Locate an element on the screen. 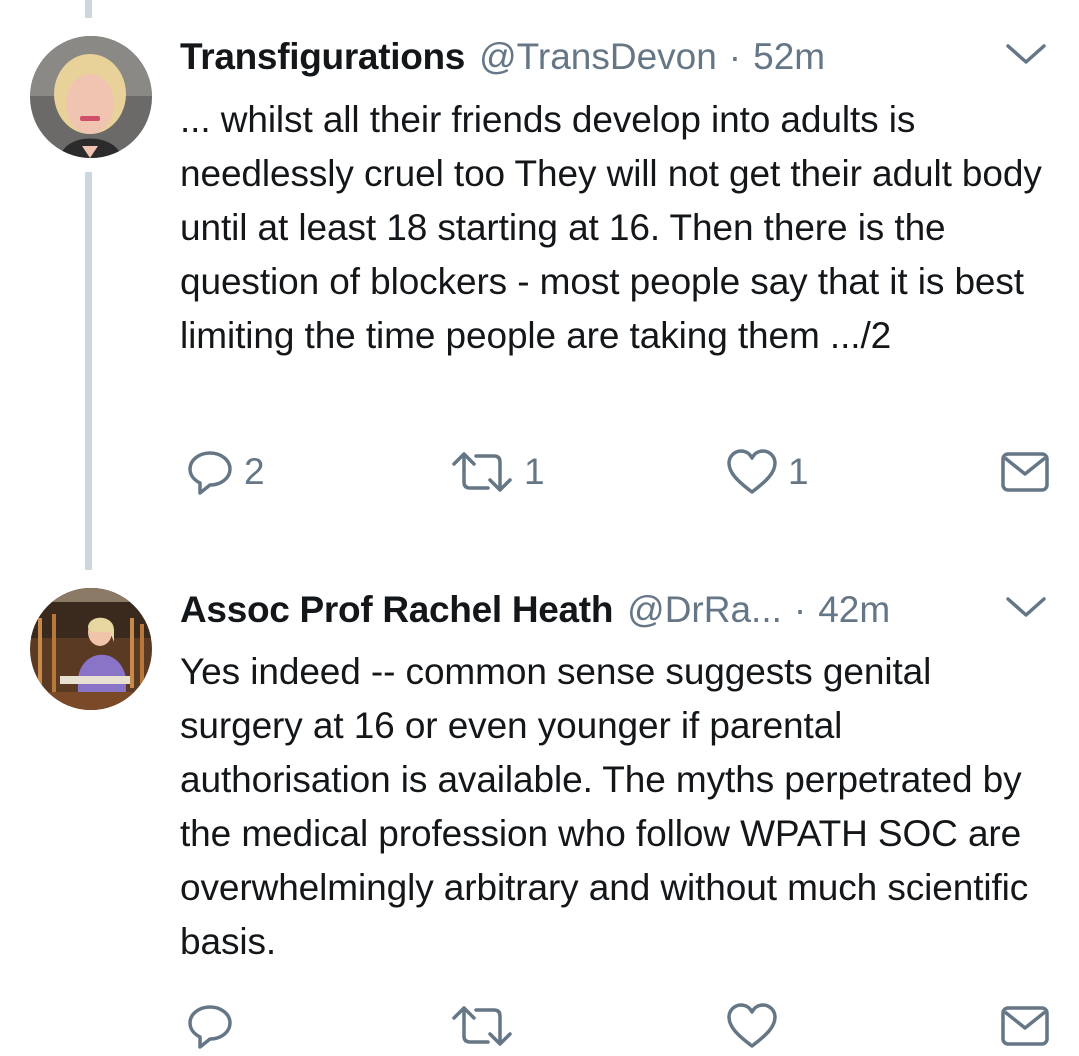 The width and height of the screenshot is (1079, 1056). retweet-count: 1 is located at coordinates (534, 471).